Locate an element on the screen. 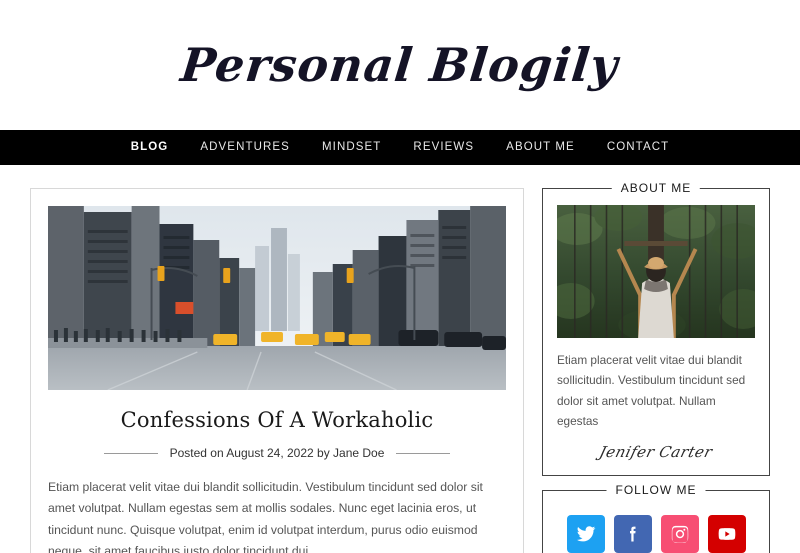 The height and width of the screenshot is (553, 800). nav-item-adventures: ADVENTURES is located at coordinates (245, 147).